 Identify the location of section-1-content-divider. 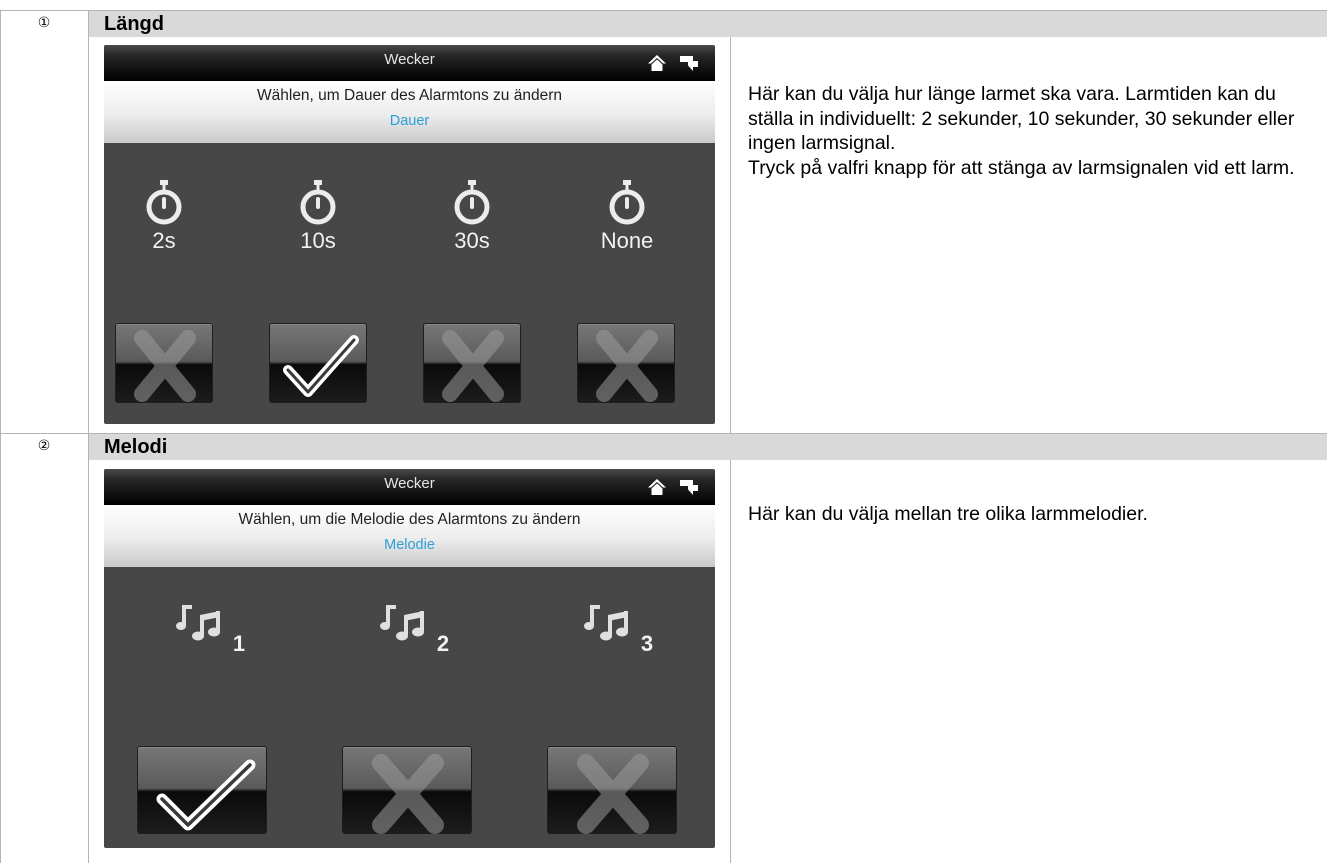
(730, 234).